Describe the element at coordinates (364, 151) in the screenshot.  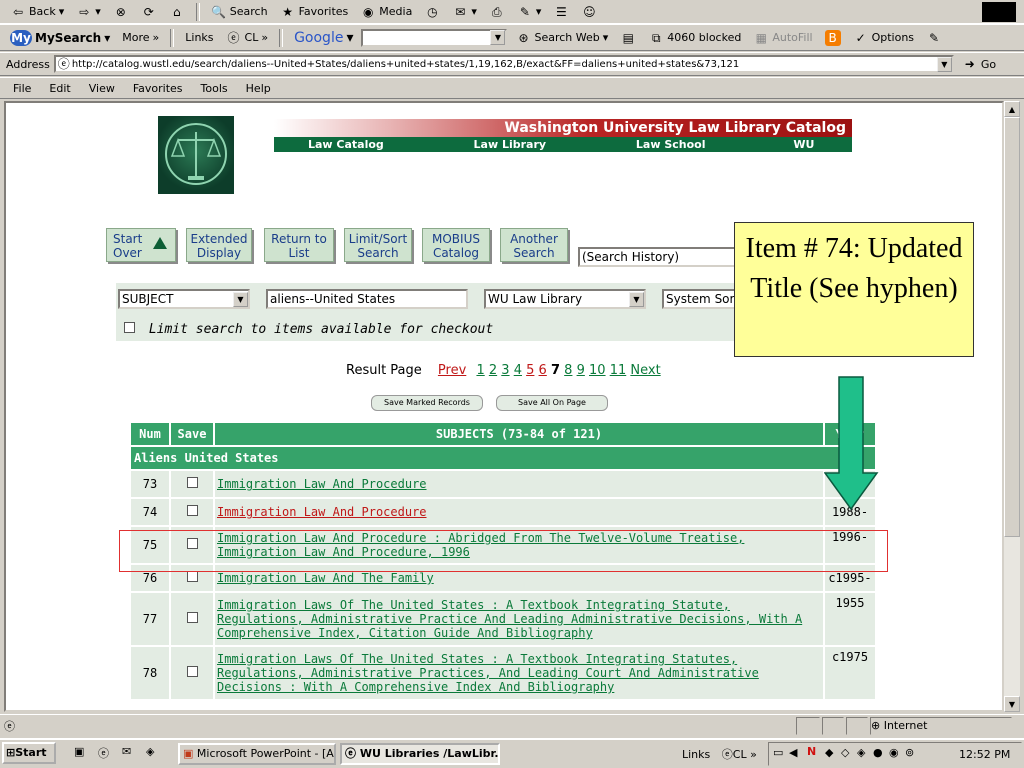
I see `nav-law-catalog-home: Law Catalog Home` at that location.